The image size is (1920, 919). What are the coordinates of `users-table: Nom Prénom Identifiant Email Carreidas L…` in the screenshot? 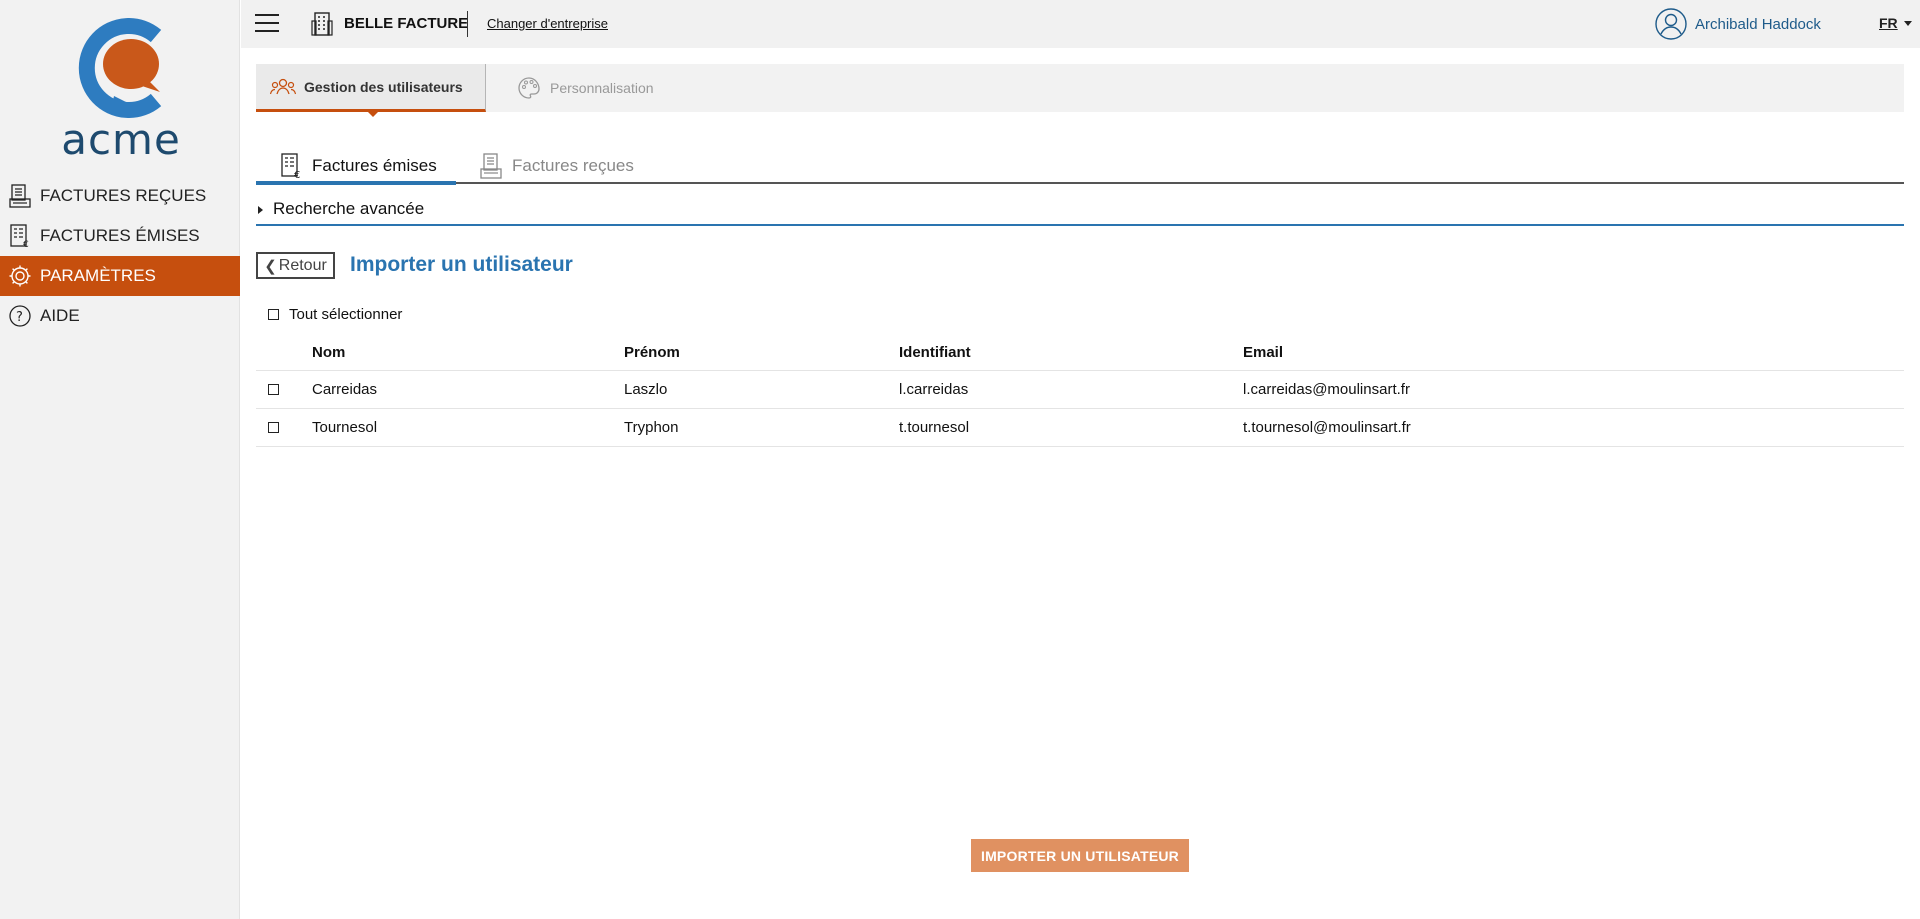 It's located at (1080, 391).